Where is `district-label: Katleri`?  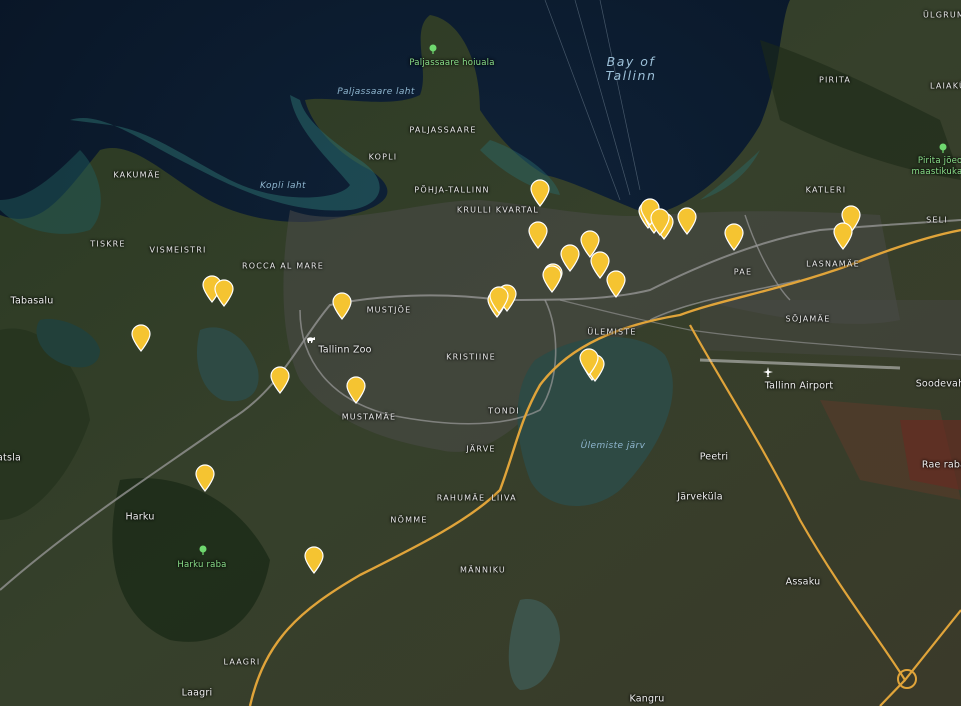
district-label: Katleri is located at coordinates (826, 190).